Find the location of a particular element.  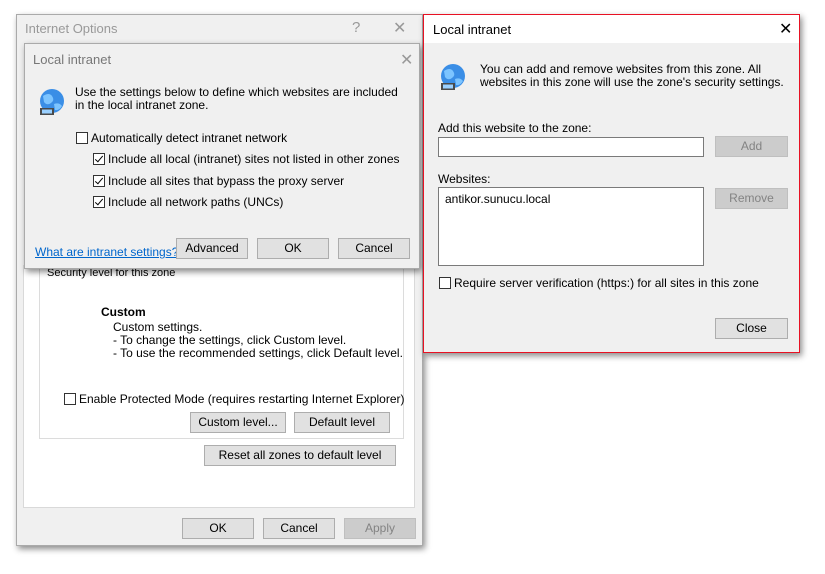

remove-button: Remove is located at coordinates (751, 198).